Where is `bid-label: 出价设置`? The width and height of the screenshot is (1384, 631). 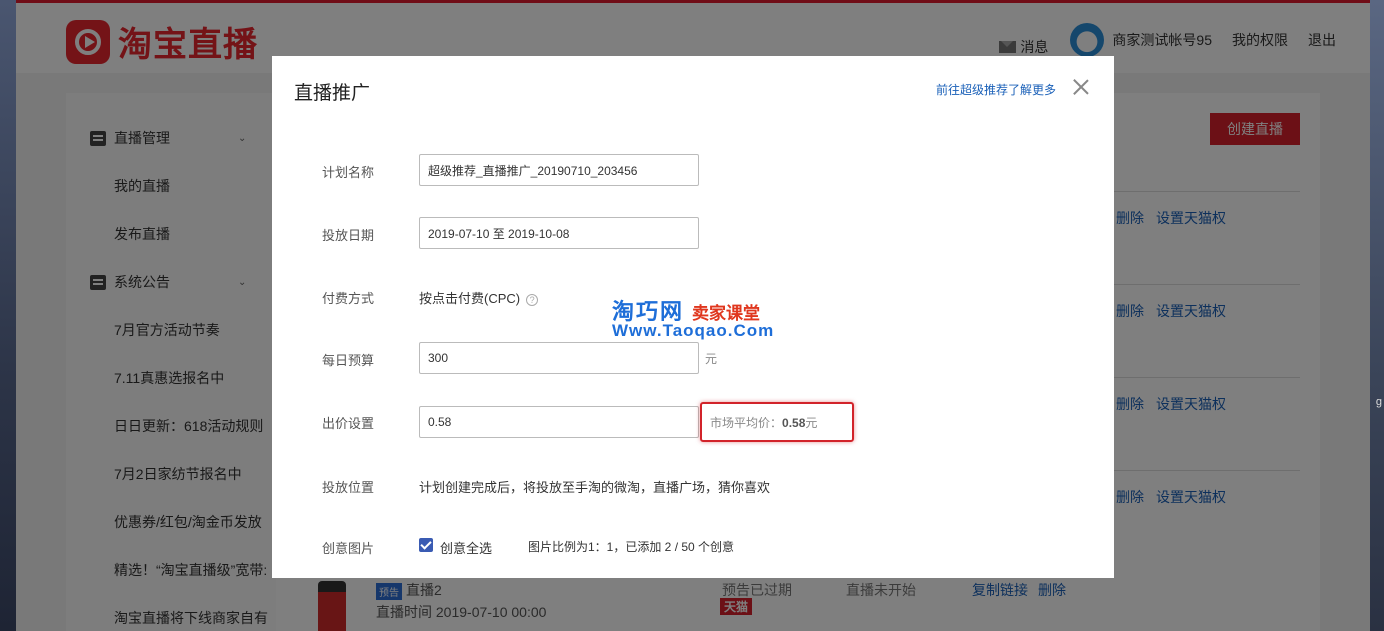
bid-label: 出价设置 is located at coordinates (348, 423).